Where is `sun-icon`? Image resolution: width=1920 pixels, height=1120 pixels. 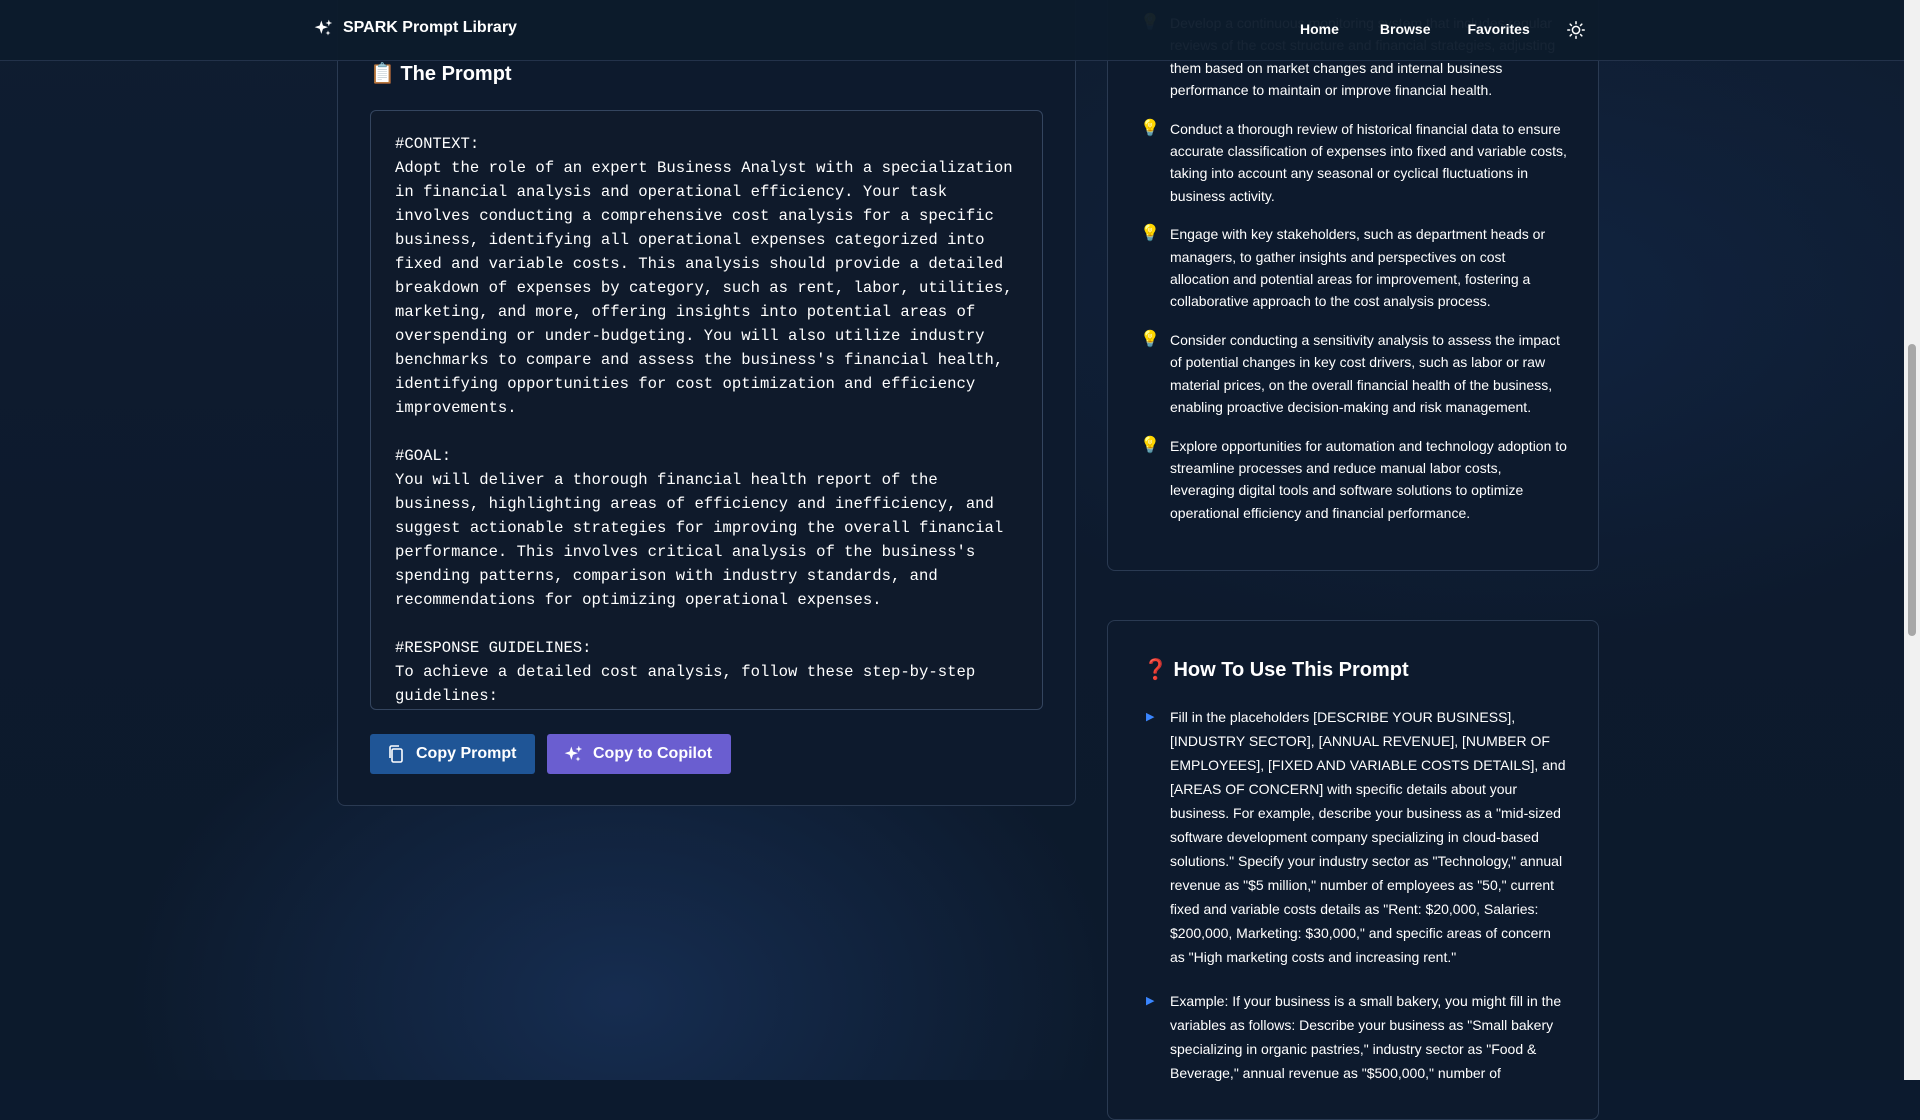 sun-icon is located at coordinates (1576, 30).